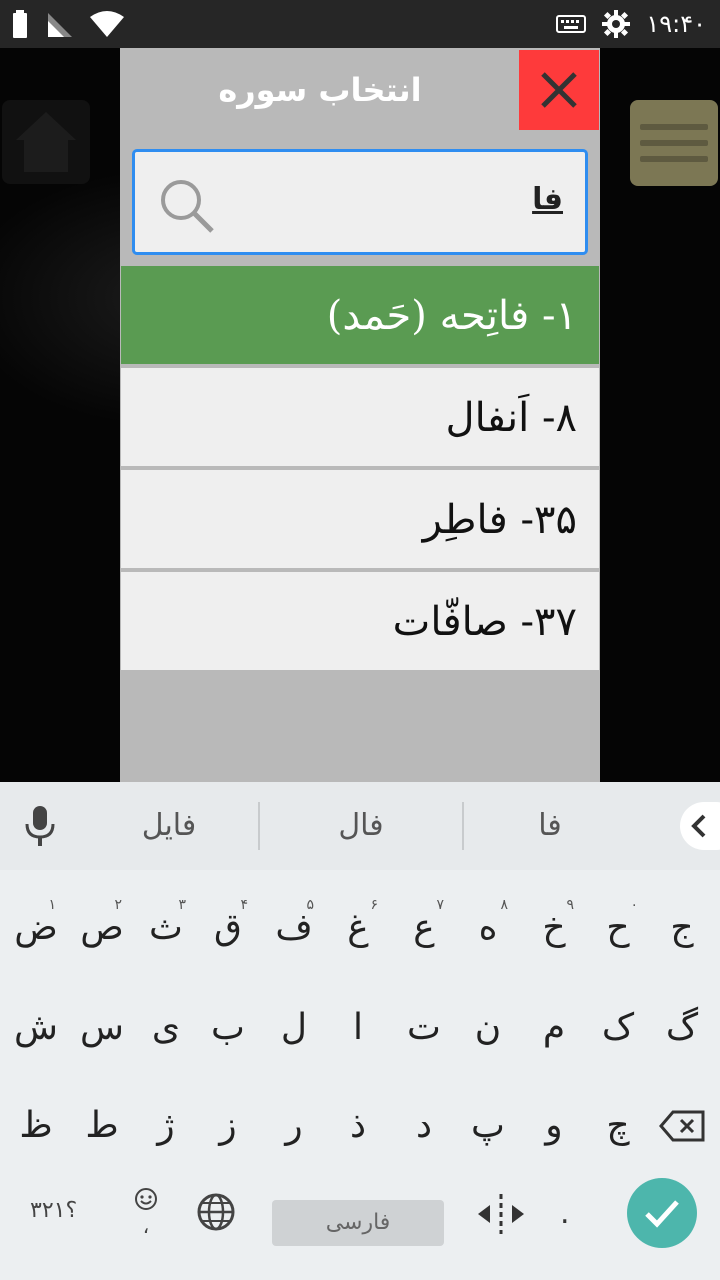  I want to click on key-row-bottom: ؟۳۲۱ ، فارسی ., so click(360, 1222).